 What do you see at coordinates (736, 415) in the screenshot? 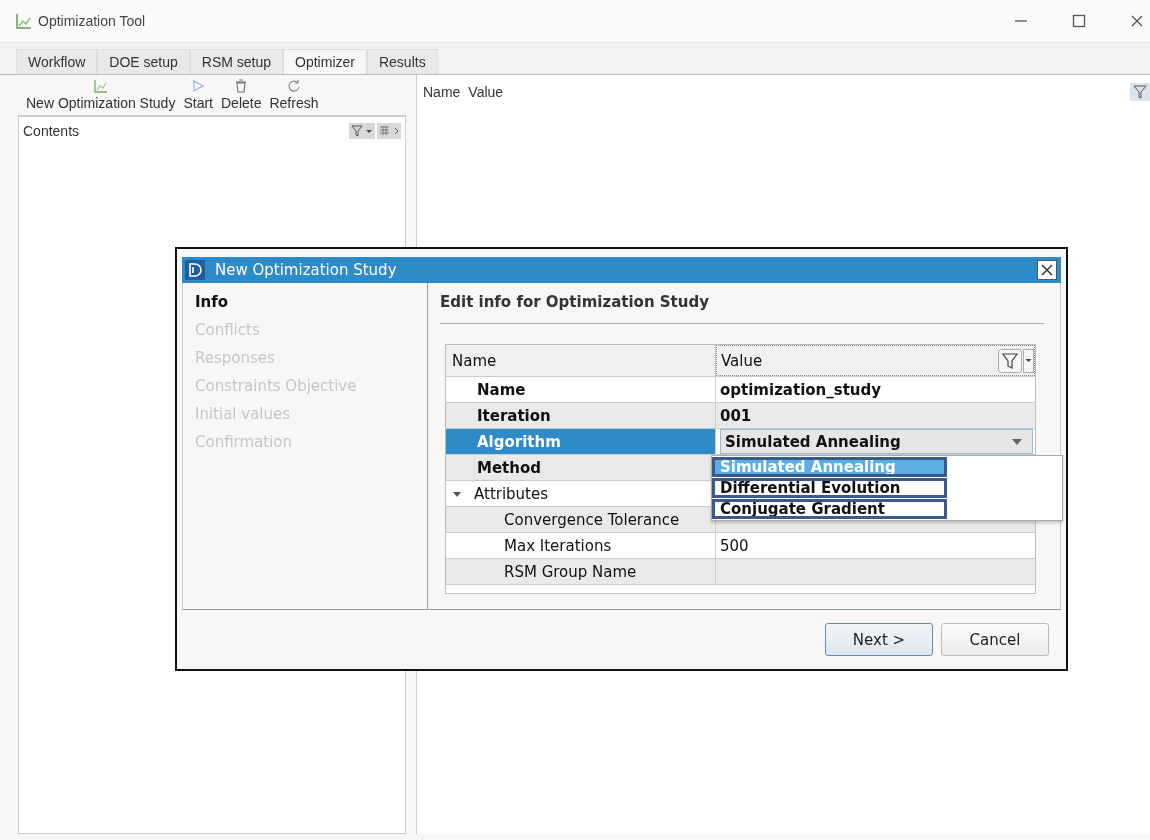
I see `property-value: 001` at bounding box center [736, 415].